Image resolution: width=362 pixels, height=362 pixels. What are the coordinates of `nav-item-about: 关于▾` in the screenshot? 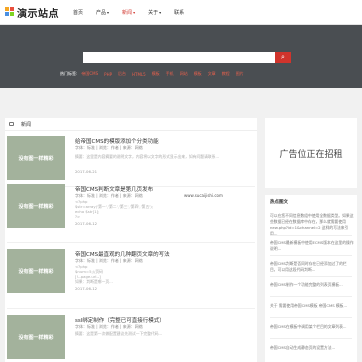 It's located at (154, 12).